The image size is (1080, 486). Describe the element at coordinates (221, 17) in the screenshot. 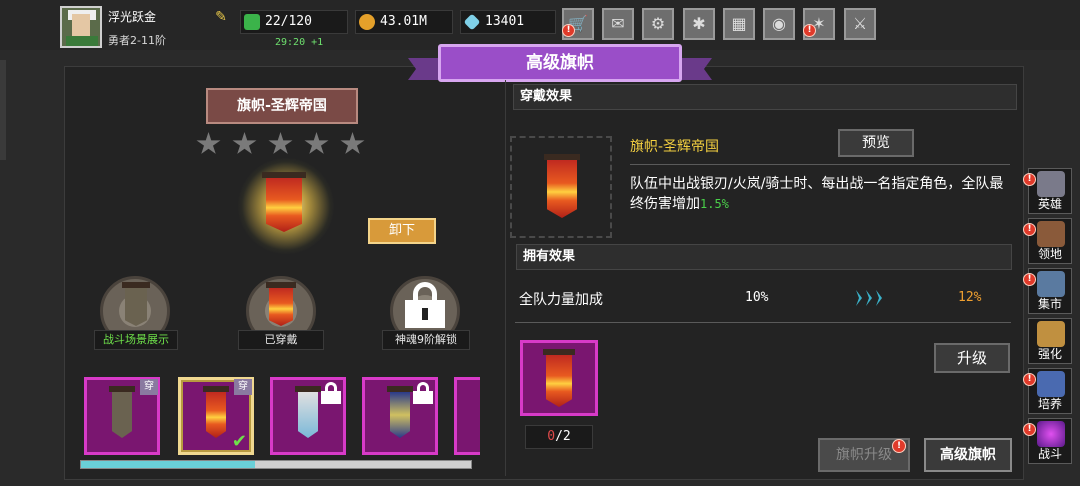

I see `edit-icon: ✎` at that location.